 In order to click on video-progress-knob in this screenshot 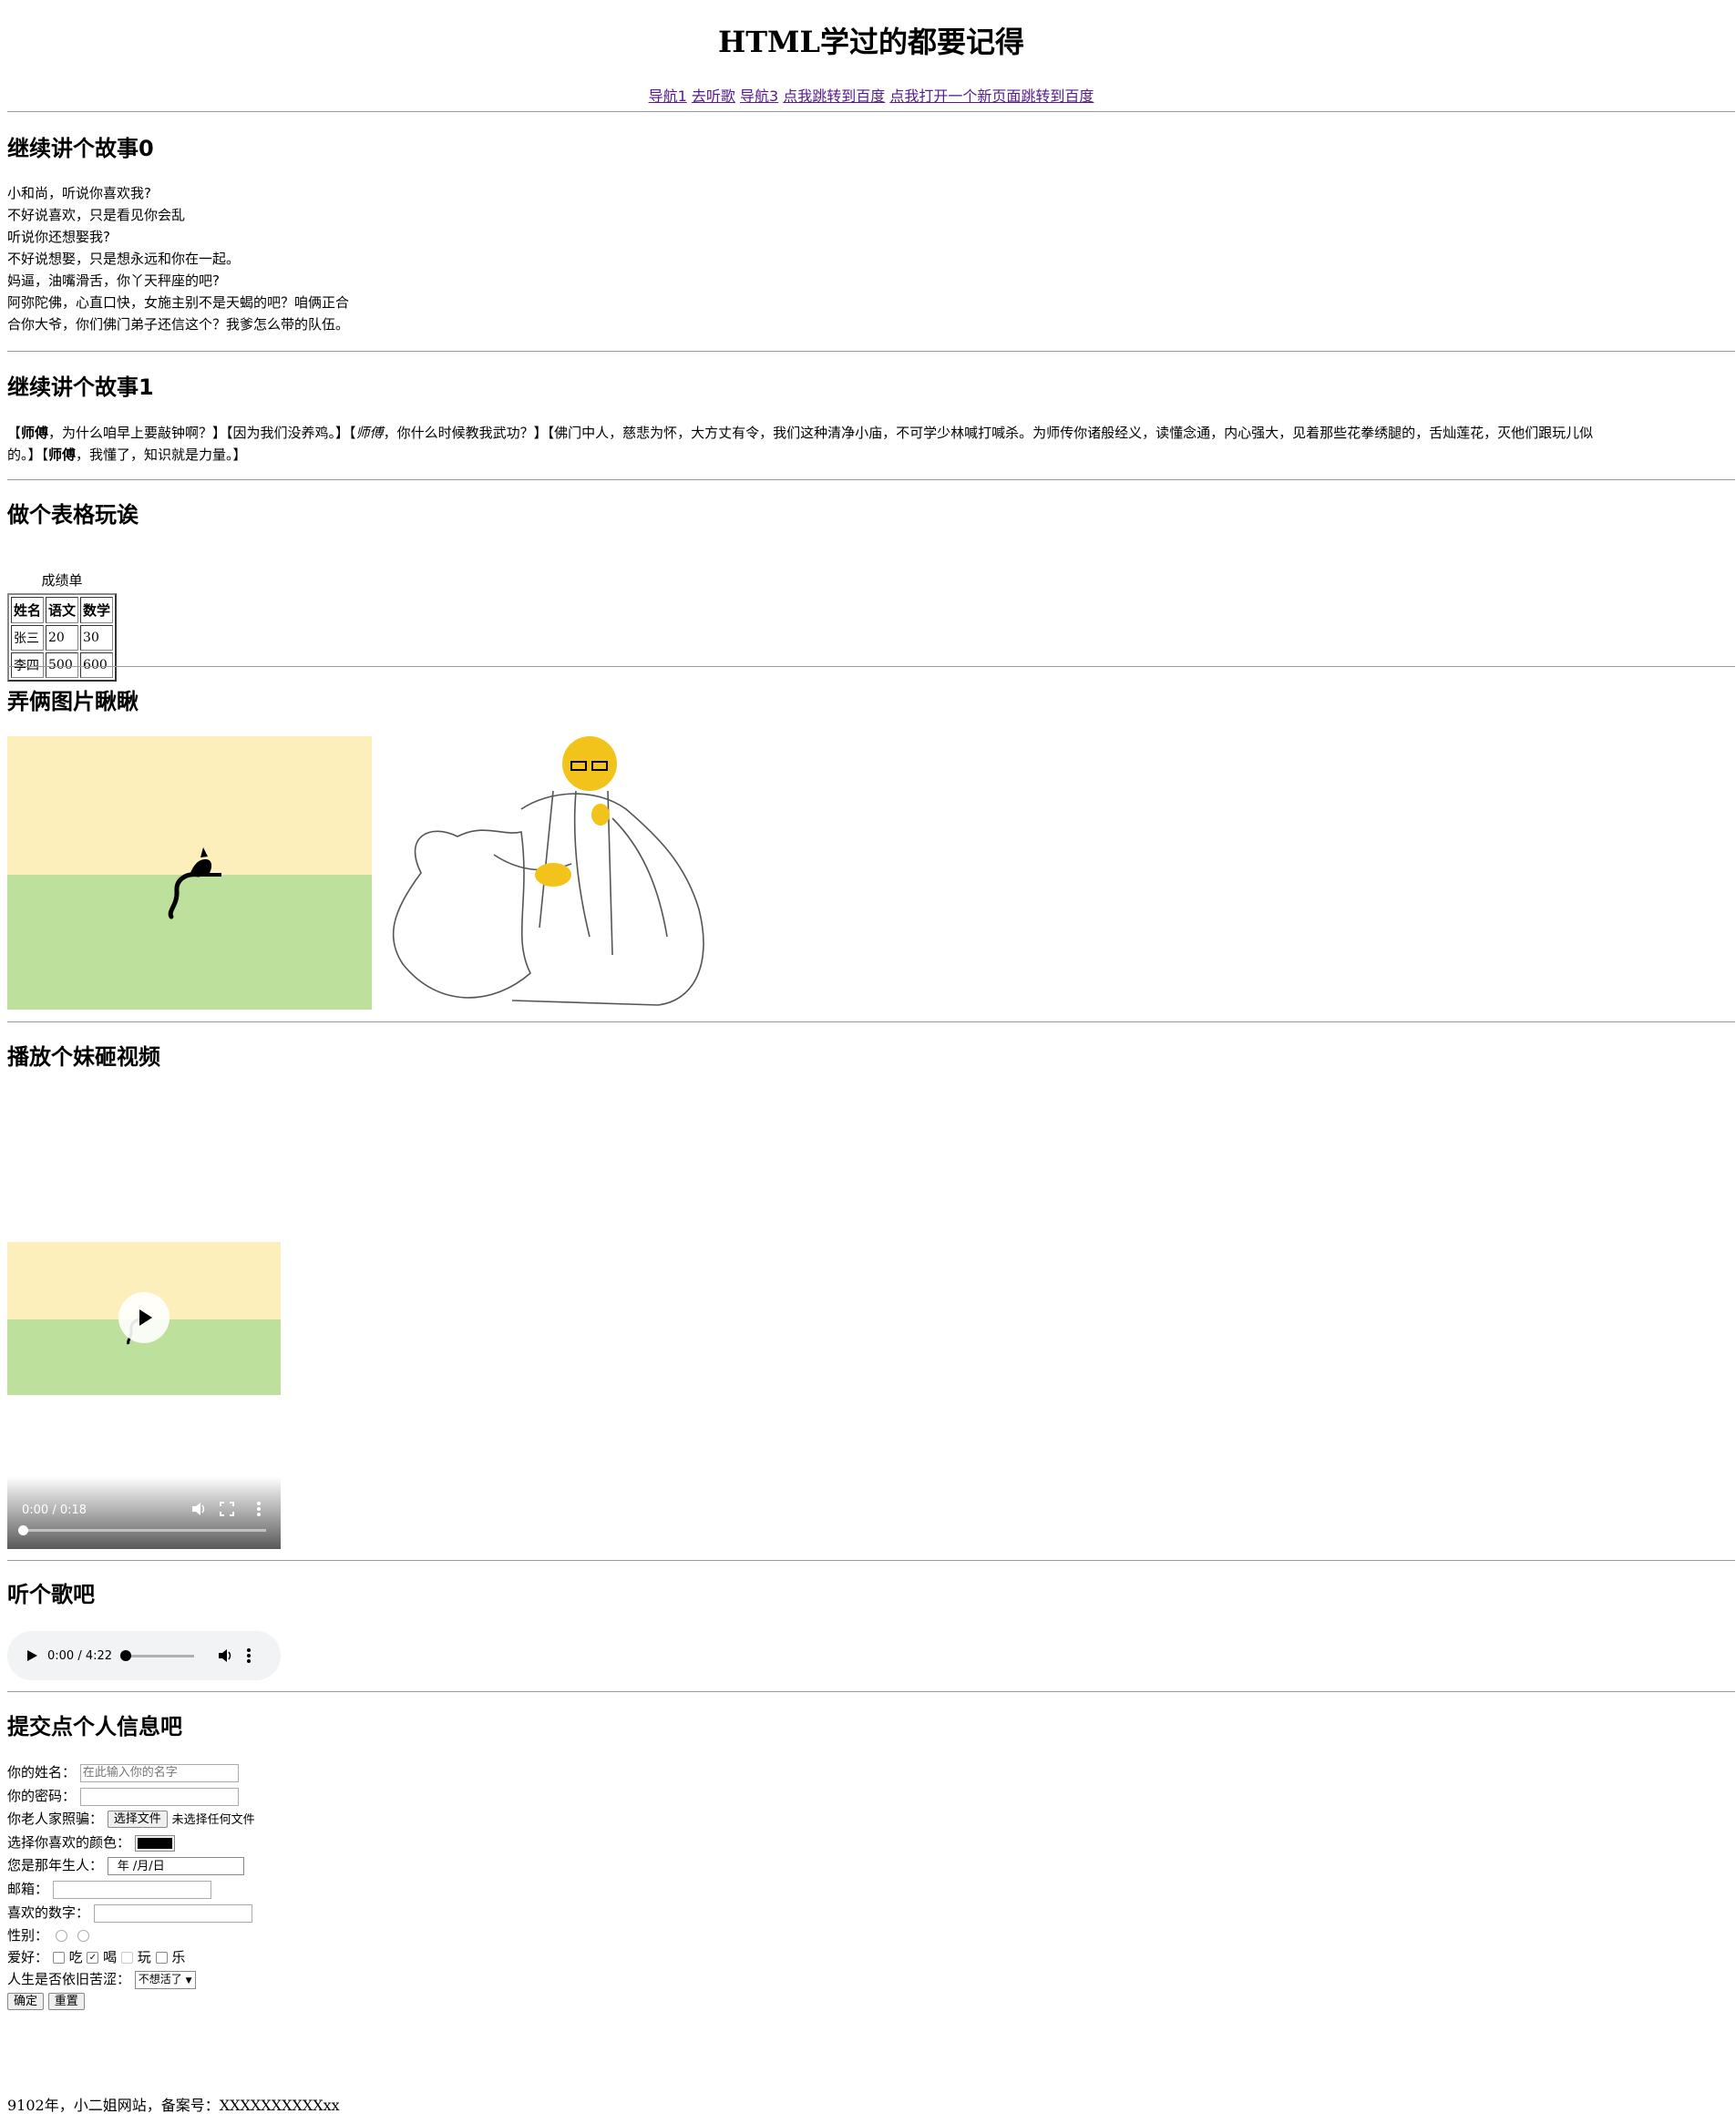, I will do `click(23, 1530)`.